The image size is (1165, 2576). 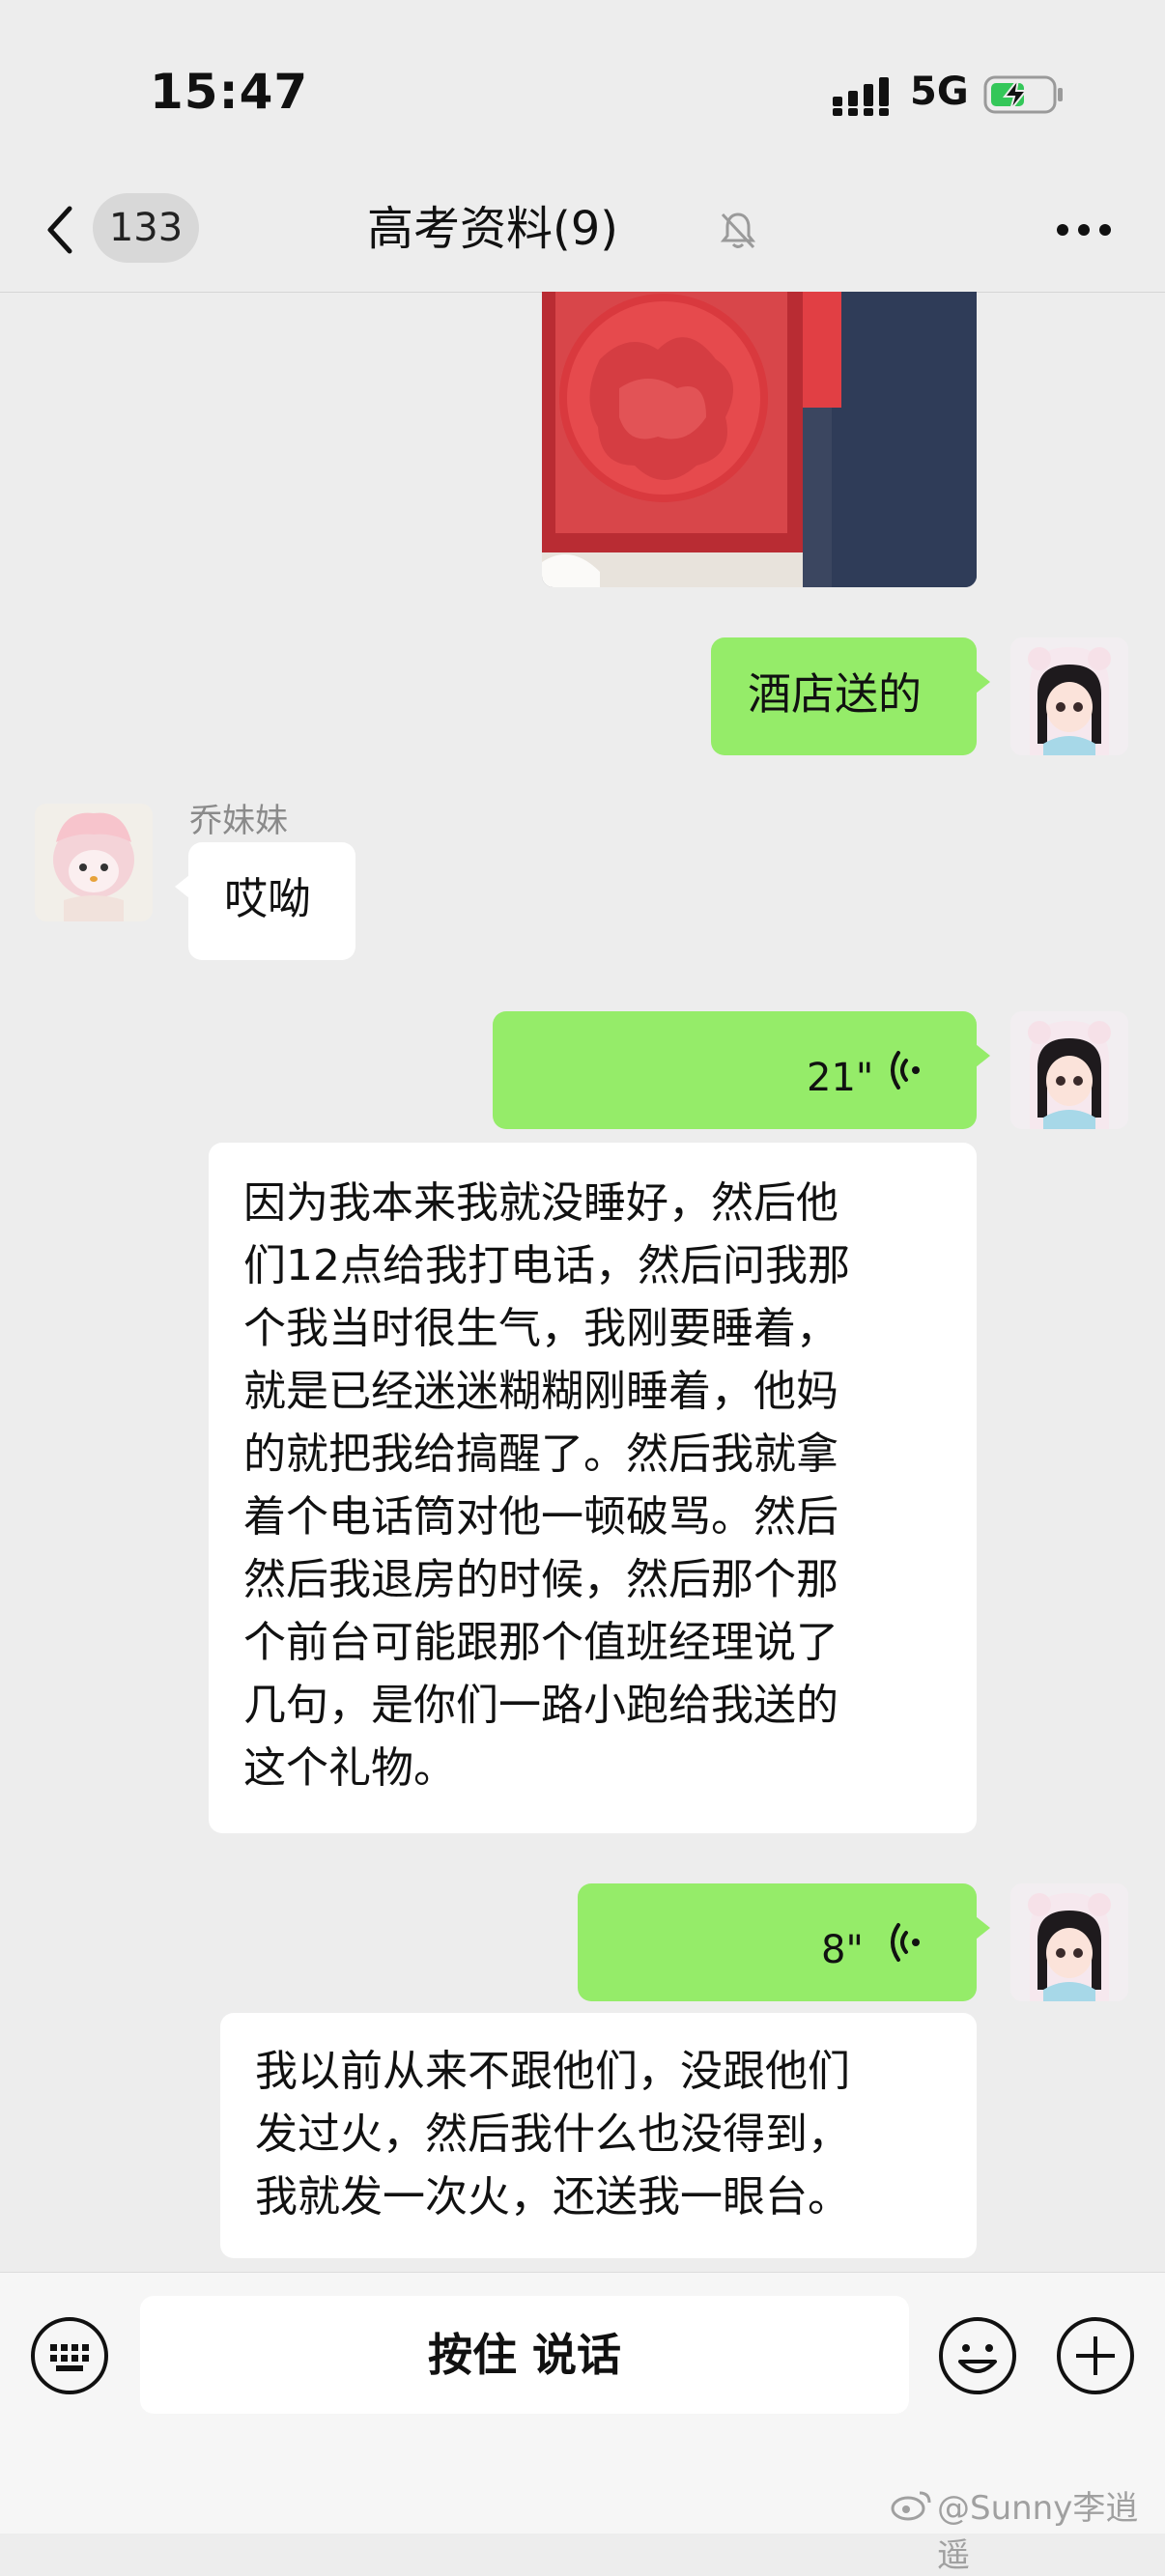 What do you see at coordinates (861, 96) in the screenshot?
I see `cellular-signal-icon` at bounding box center [861, 96].